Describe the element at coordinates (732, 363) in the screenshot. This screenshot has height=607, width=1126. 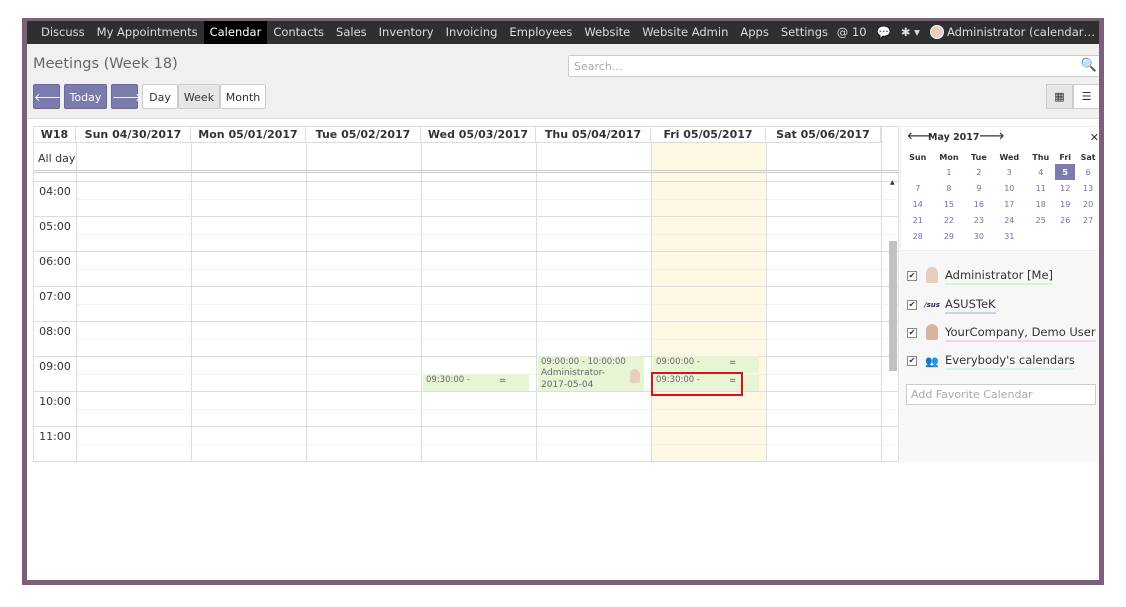
I see `event-title: =` at that location.